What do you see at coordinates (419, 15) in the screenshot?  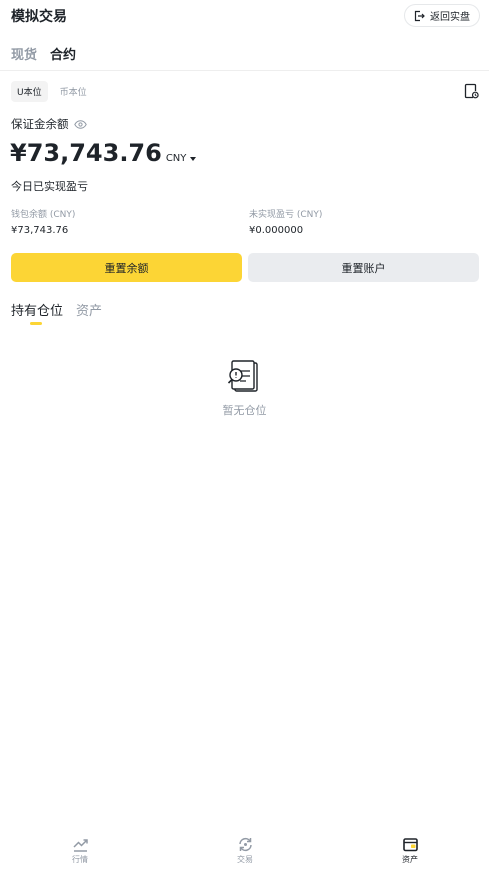 I see `exit-icon` at bounding box center [419, 15].